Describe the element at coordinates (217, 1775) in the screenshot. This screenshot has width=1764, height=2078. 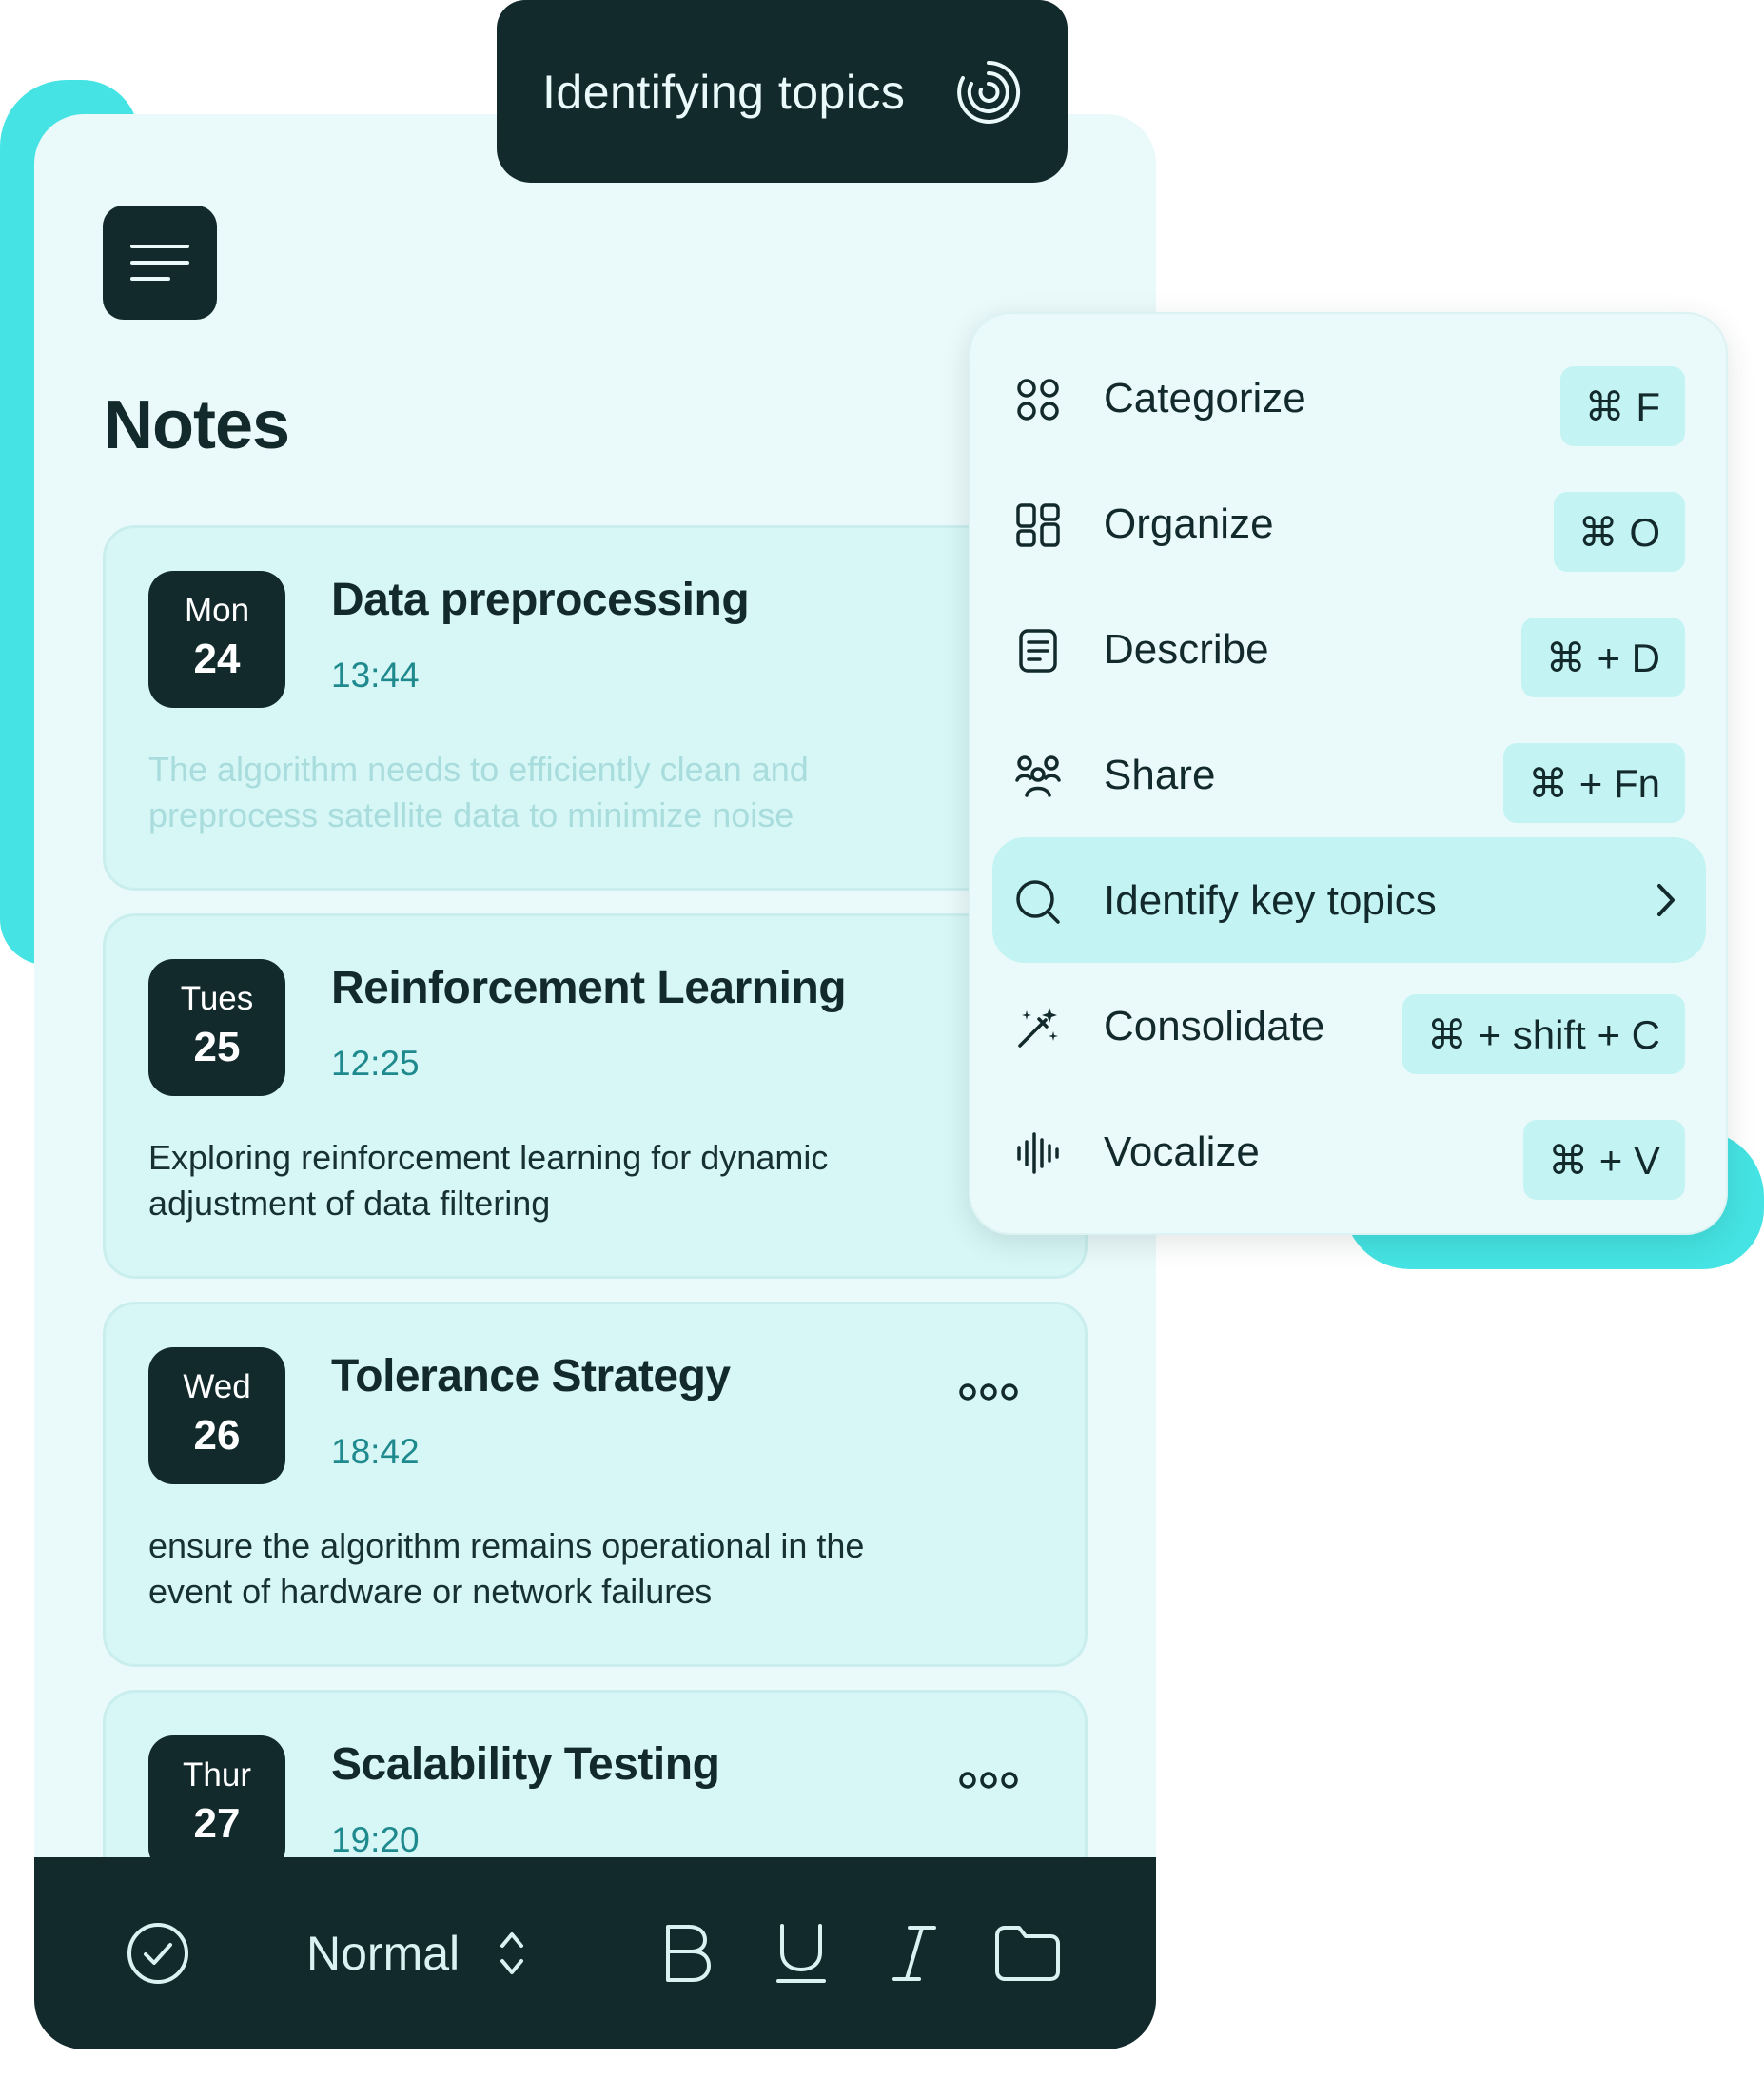
I see `weekday-label: Thur` at that location.